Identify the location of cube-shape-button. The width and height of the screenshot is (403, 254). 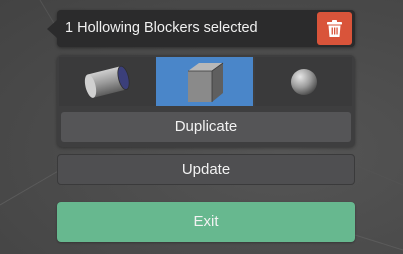
(204, 81).